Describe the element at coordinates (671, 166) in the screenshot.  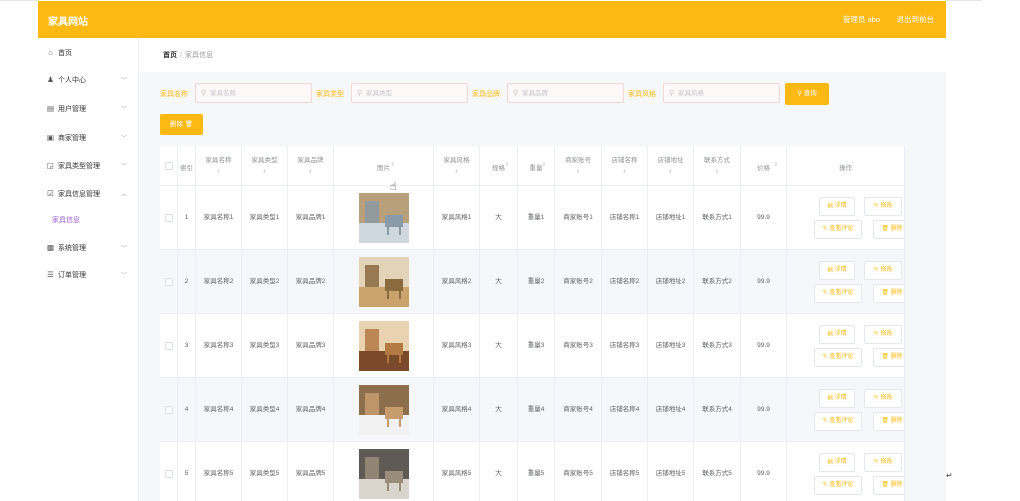
I see `column-header-11: 店铺地址 ⇕` at that location.